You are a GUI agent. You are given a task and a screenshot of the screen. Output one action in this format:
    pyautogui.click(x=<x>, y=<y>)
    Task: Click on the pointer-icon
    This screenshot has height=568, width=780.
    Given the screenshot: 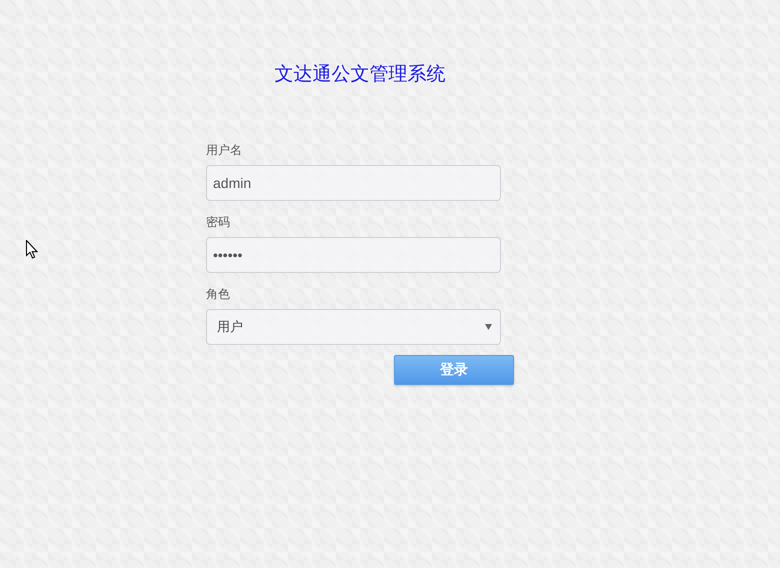 What is the action you would take?
    pyautogui.click(x=32, y=249)
    